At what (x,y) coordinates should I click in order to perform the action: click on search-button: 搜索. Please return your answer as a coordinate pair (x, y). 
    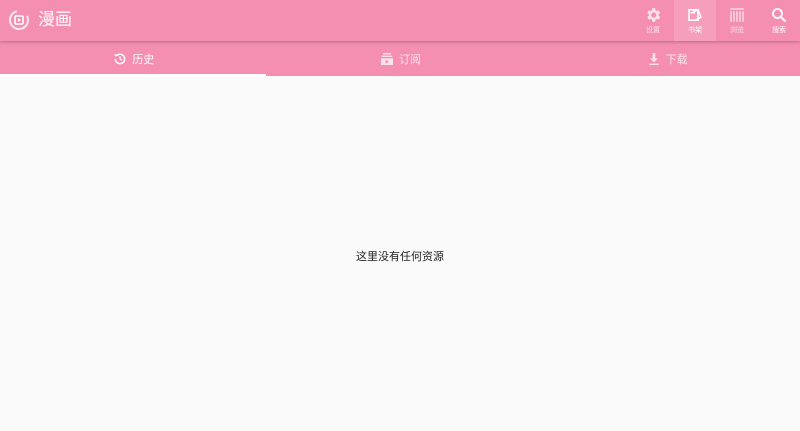
    Looking at the image, I should click on (779, 20).